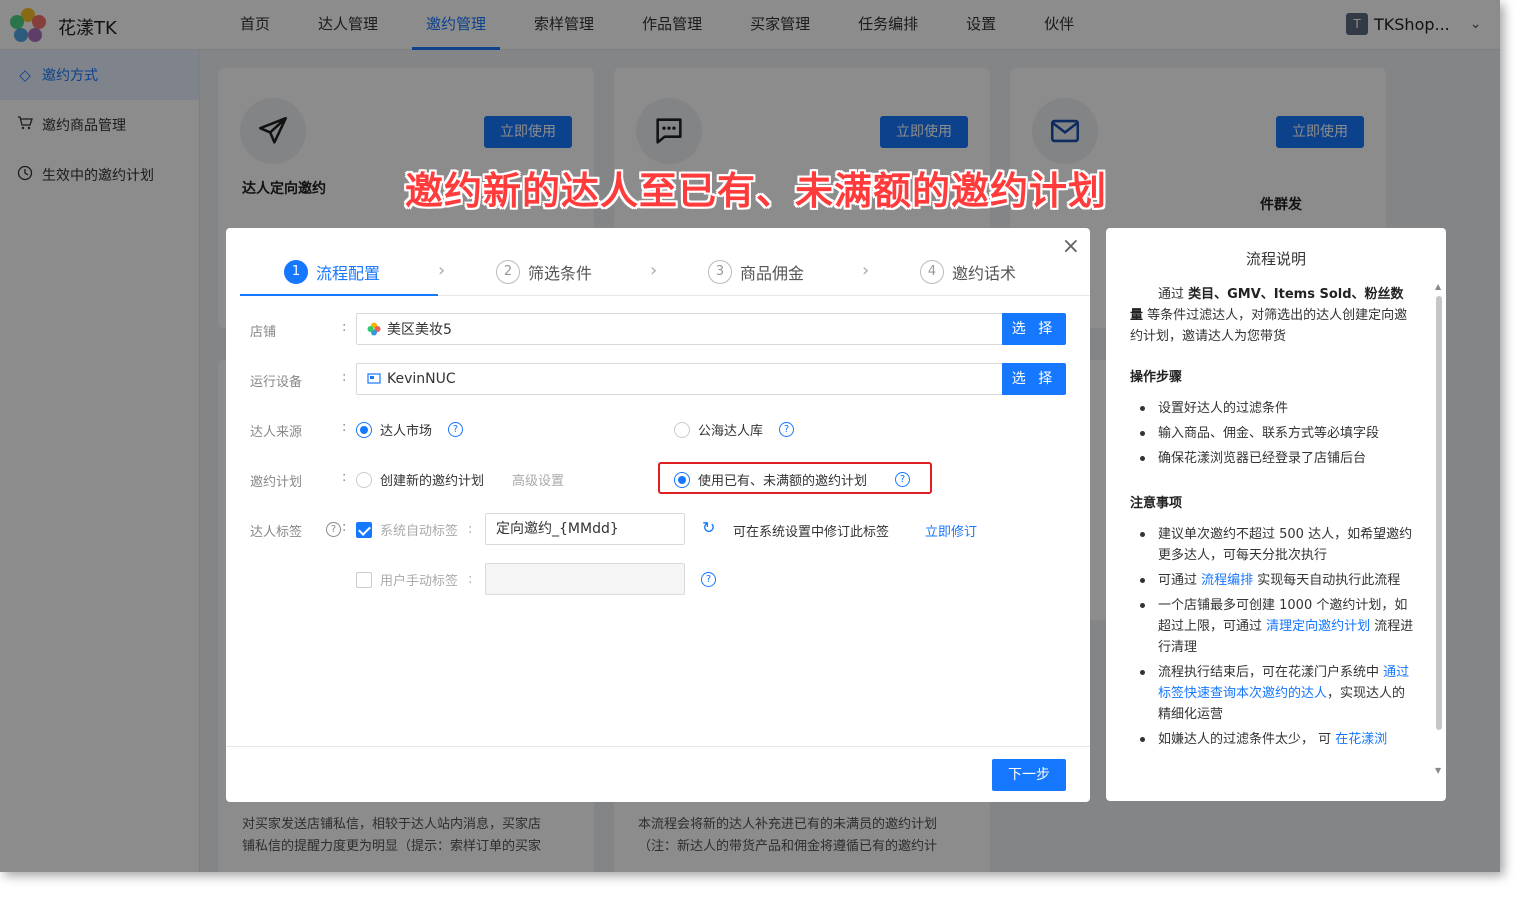 The height and width of the screenshot is (900, 1526). What do you see at coordinates (414, 579) in the screenshot?
I see `manual-tag-checkbox: 用户手动标签 :` at bounding box center [414, 579].